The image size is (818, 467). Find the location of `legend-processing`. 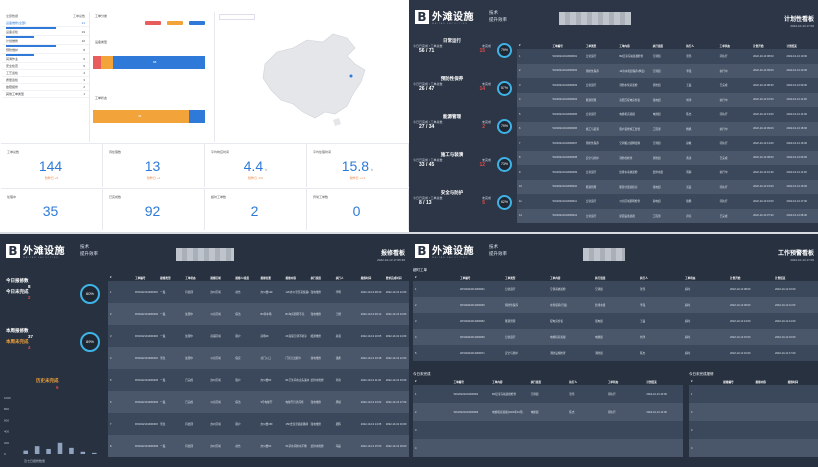

legend-processing is located at coordinates (175, 23).